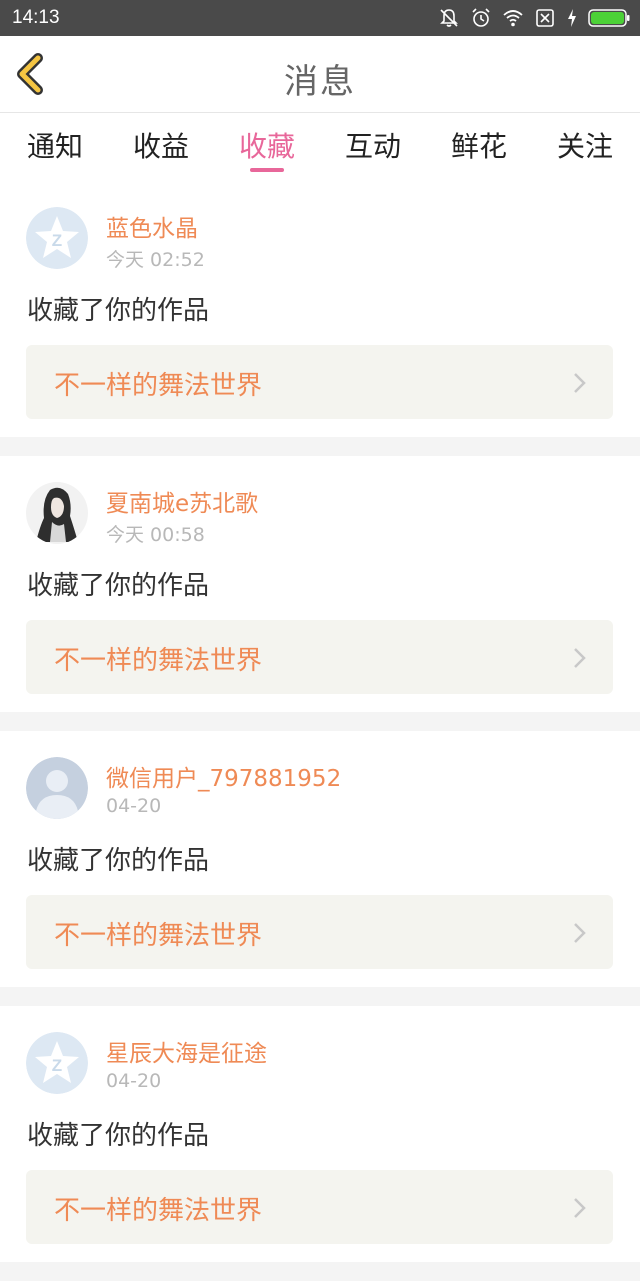 Image resolution: width=640 pixels, height=1281 pixels. I want to click on girl-photo-avatar-icon, so click(57, 513).